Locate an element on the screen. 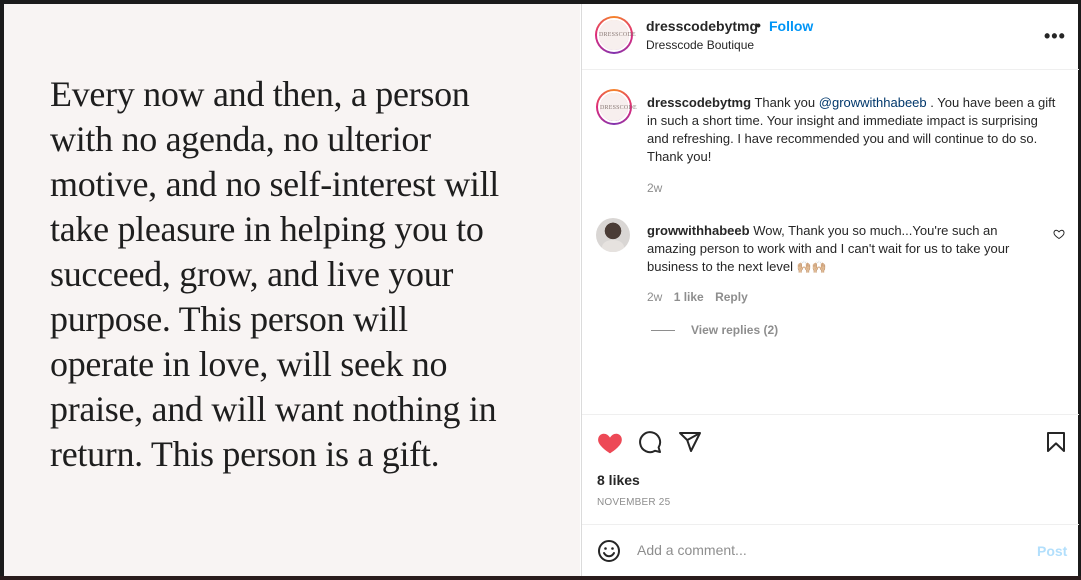  post-actions: 8 likes NOVEMBER 25 is located at coordinates (830, 469).